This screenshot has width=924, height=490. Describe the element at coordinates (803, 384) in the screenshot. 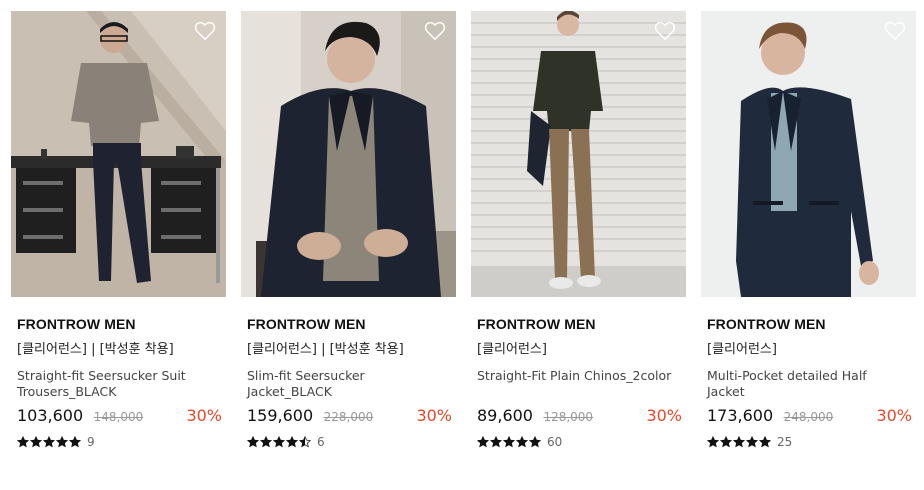

I see `product-name: Multi-Pocket detailed Half Jacket` at that location.